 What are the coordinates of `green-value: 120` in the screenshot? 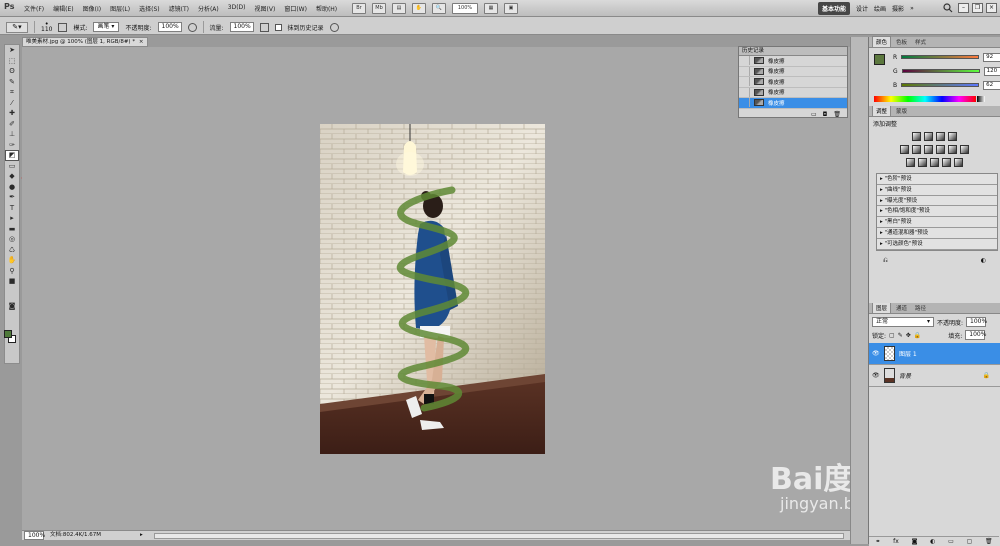 It's located at (991, 71).